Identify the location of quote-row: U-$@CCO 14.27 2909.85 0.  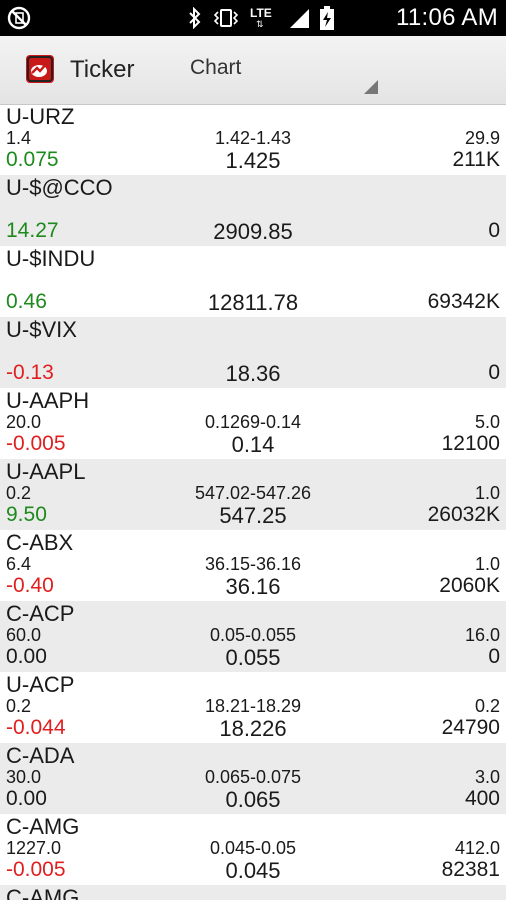
(253, 210).